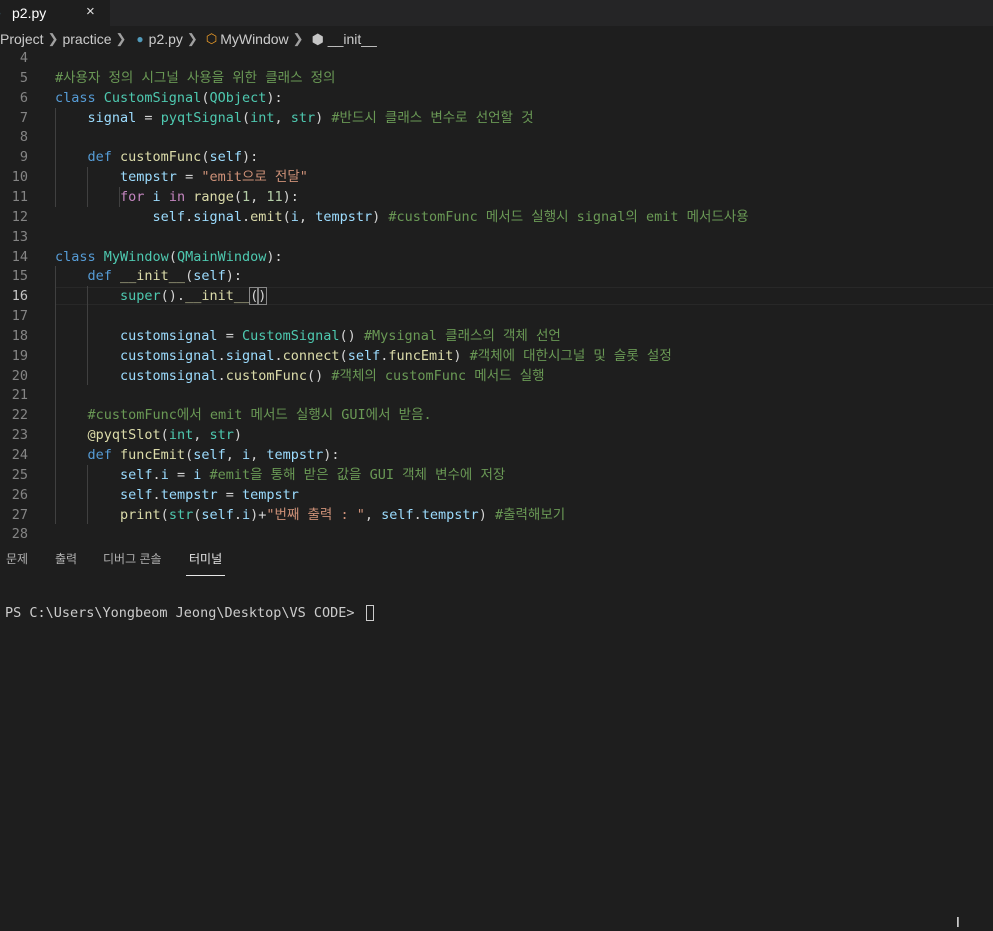 The width and height of the screenshot is (993, 931). Describe the element at coordinates (298, 38) in the screenshot. I see `chevron-right-icon: ❯` at that location.